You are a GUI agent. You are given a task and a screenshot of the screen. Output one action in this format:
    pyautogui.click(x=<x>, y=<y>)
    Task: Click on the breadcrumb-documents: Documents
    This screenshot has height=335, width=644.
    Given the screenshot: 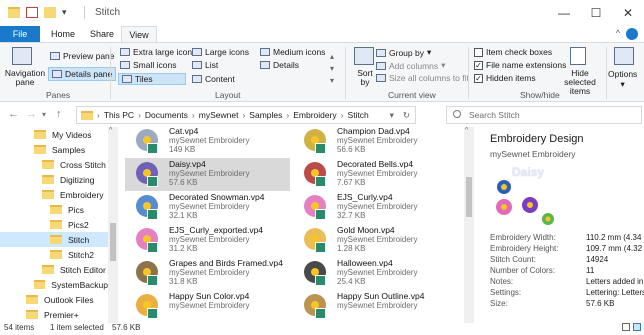 What is the action you would take?
    pyautogui.click(x=166, y=115)
    